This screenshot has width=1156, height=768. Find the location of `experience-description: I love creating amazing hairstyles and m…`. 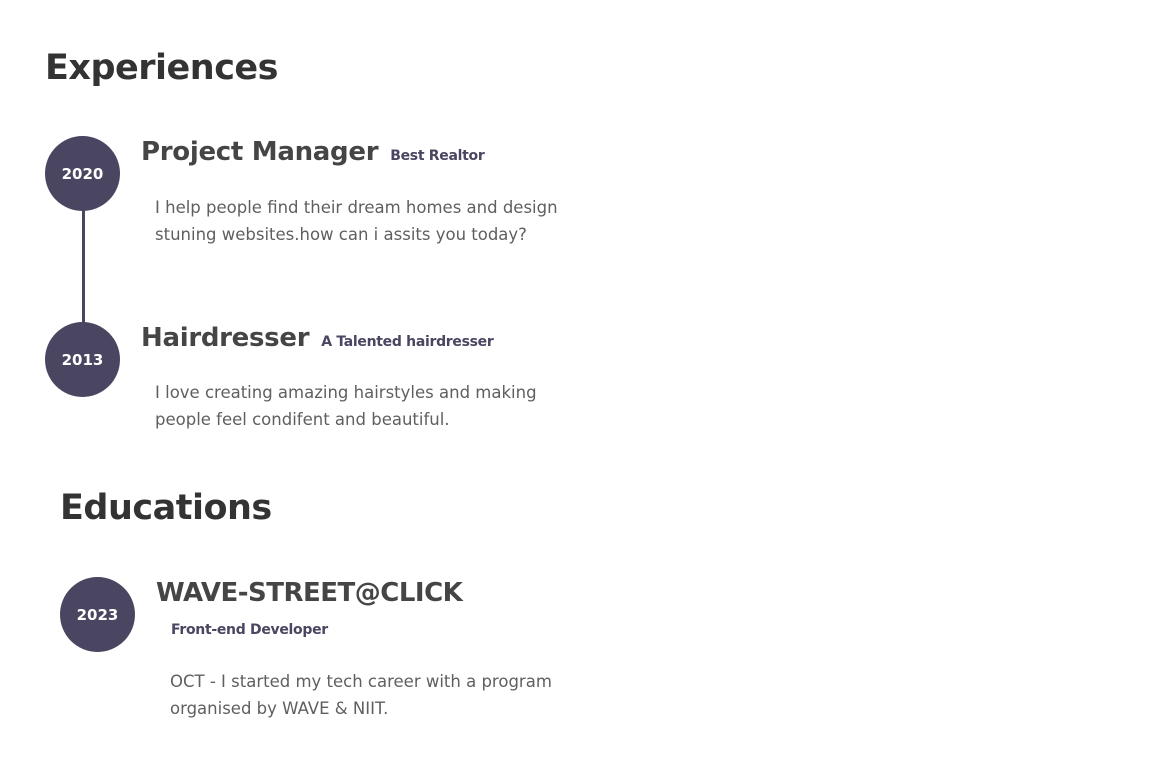

experience-description: I love creating amazing hairstyles and m… is located at coordinates (346, 406).